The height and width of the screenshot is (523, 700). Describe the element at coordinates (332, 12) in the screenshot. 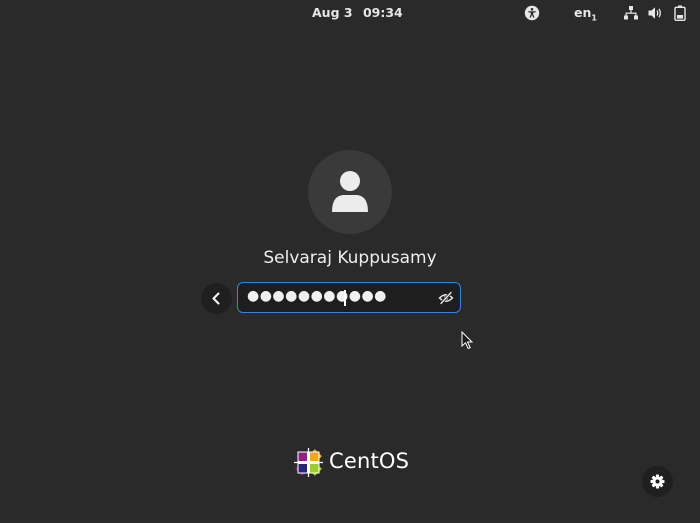

I see `clock-date: Aug 3` at that location.